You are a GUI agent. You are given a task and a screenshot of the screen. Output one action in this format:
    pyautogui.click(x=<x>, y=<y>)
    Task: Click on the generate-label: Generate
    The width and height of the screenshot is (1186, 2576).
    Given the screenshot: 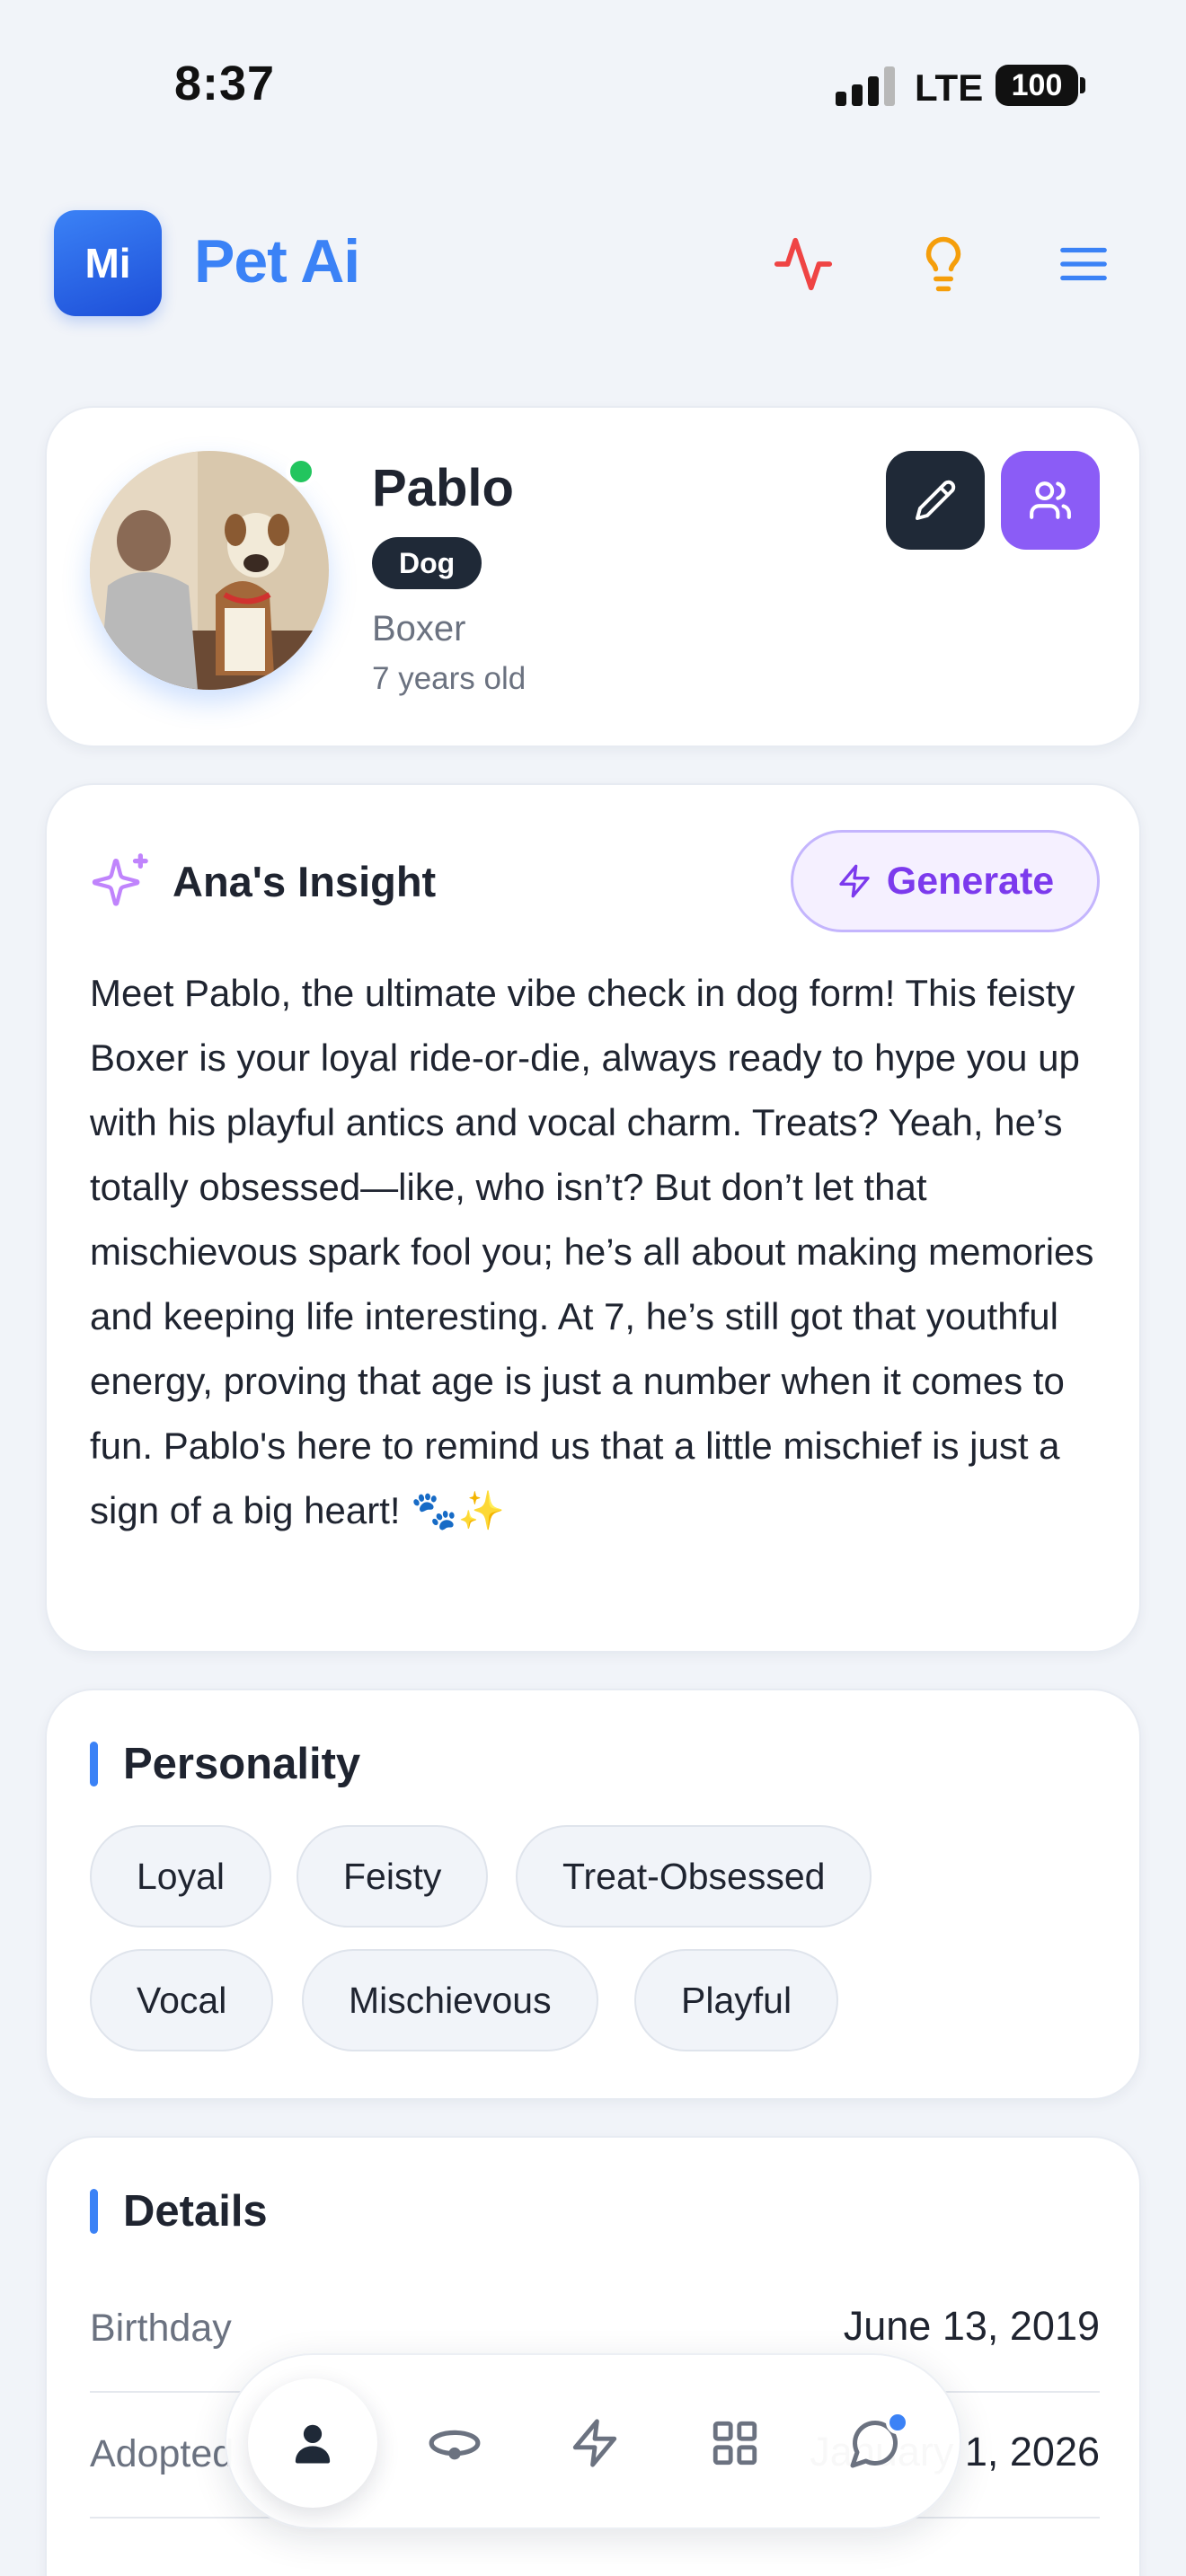 What is the action you would take?
    pyautogui.click(x=970, y=881)
    